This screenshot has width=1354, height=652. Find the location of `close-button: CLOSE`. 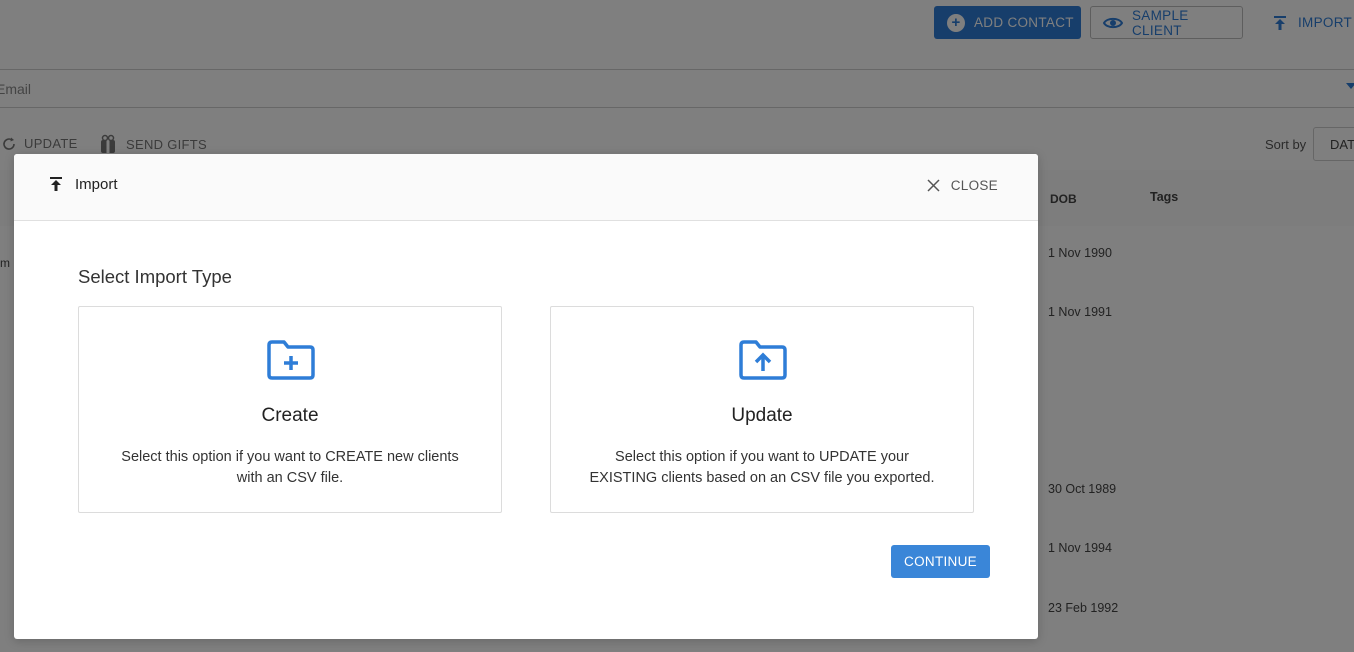

close-button: CLOSE is located at coordinates (962, 185).